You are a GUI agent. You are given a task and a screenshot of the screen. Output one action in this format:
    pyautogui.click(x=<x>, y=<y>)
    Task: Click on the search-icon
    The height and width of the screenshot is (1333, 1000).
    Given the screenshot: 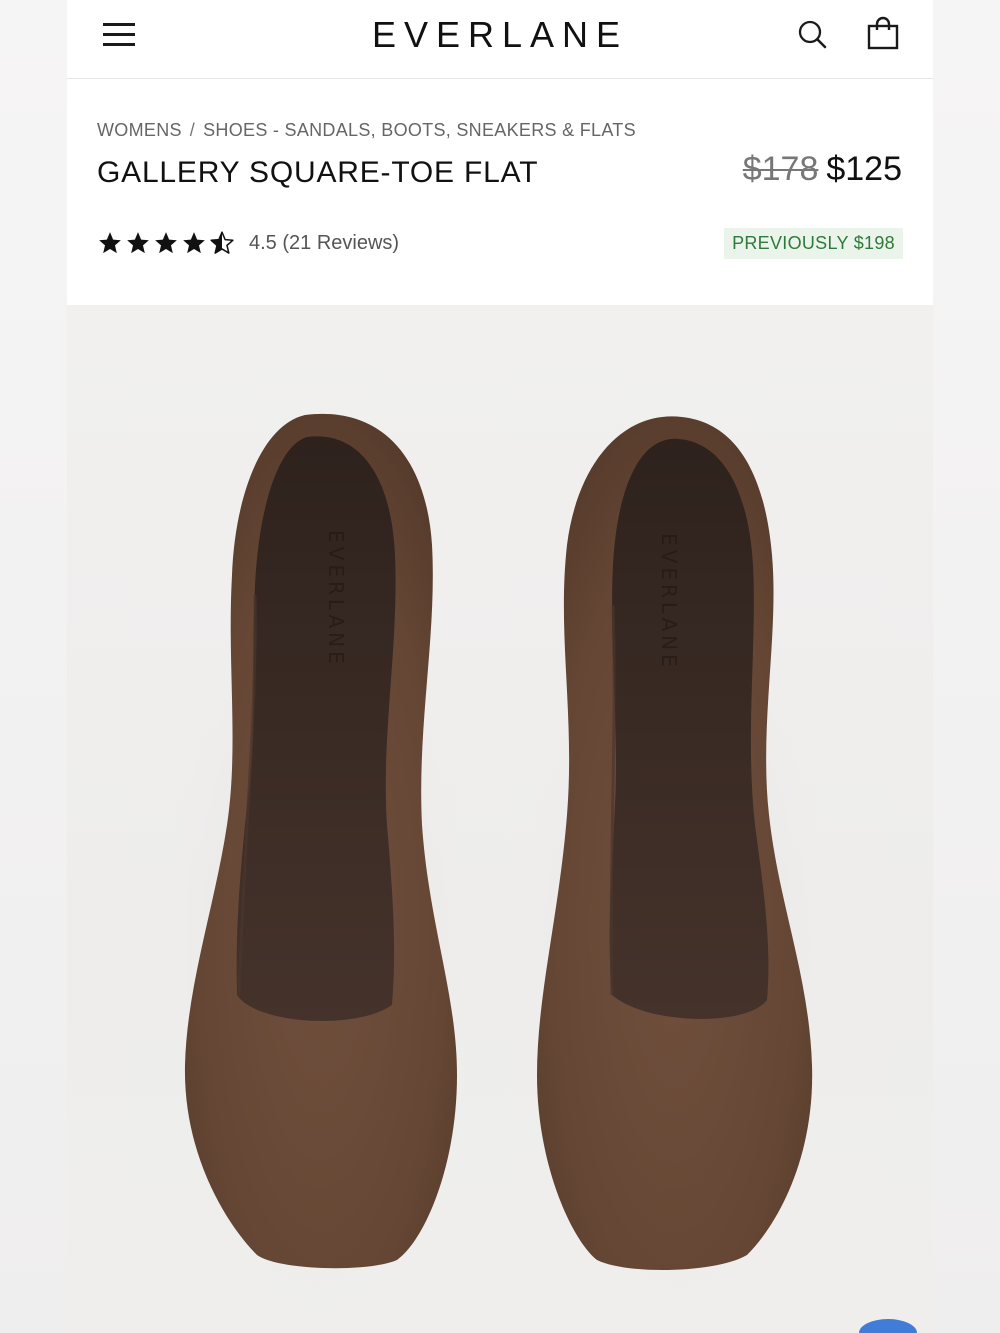 What is the action you would take?
    pyautogui.click(x=813, y=34)
    